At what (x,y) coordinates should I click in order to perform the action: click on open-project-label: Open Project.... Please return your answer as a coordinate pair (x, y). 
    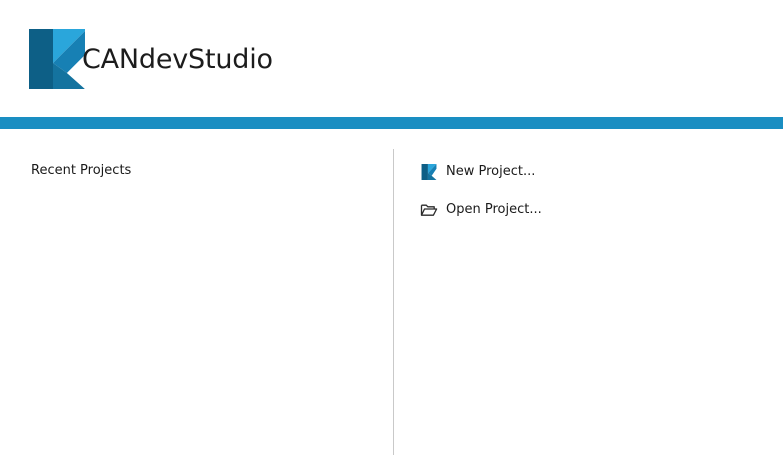
    Looking at the image, I should click on (494, 209).